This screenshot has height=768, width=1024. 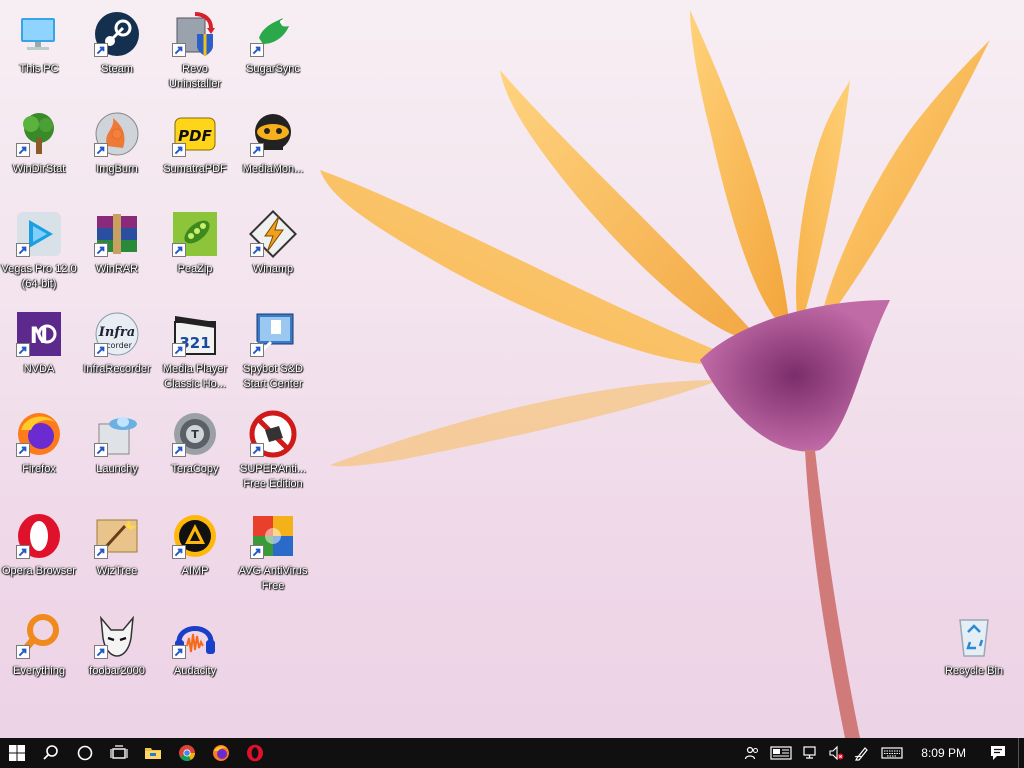 What do you see at coordinates (273, 434) in the screenshot?
I see `superantispyware-icon` at bounding box center [273, 434].